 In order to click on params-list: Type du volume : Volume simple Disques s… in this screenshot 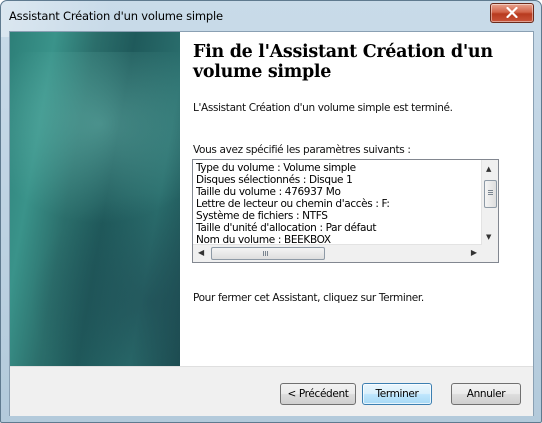, I will do `click(338, 204)`.